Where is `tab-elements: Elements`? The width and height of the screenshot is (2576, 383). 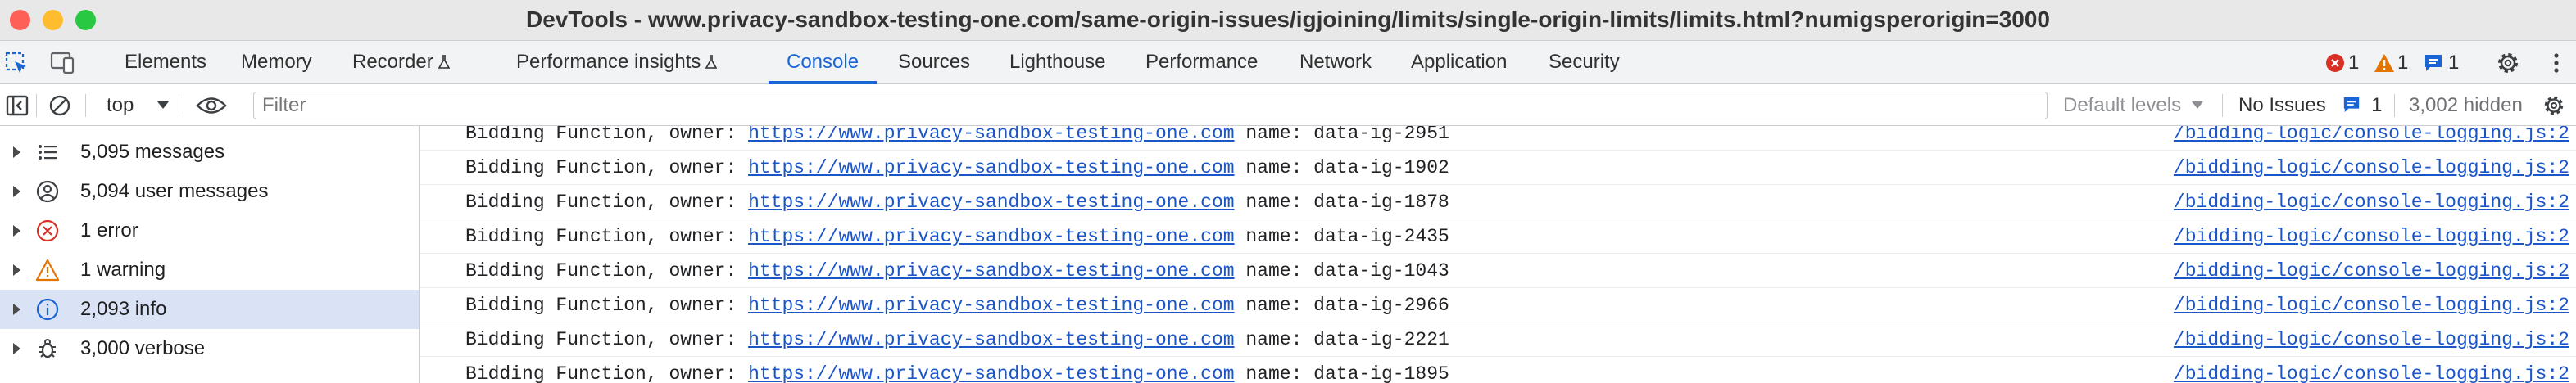
tab-elements: Elements is located at coordinates (165, 62).